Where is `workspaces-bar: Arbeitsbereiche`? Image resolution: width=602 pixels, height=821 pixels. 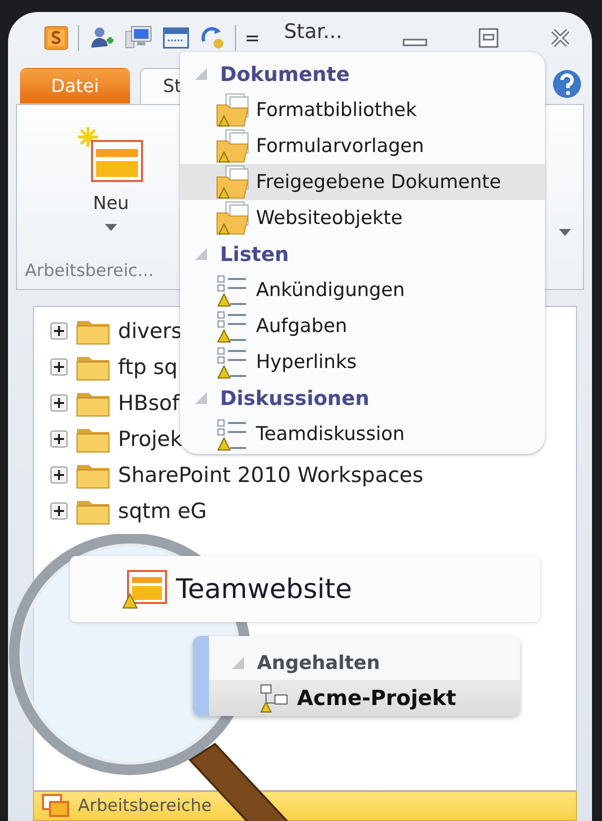
workspaces-bar: Arbeitsbereiche is located at coordinates (305, 806).